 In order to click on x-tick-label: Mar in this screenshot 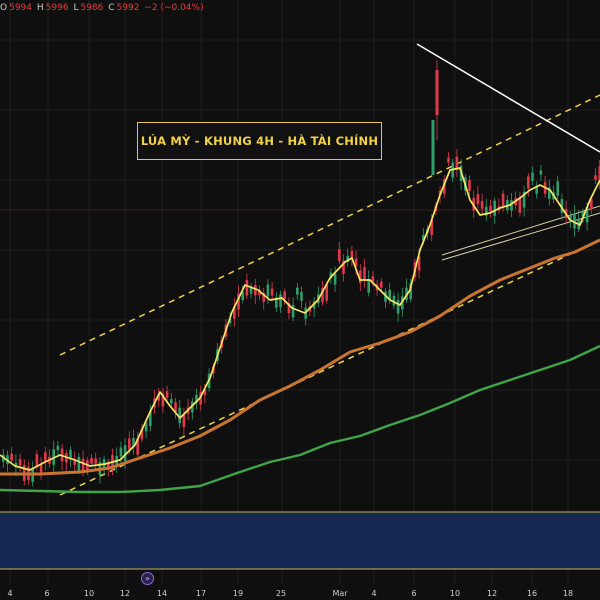, I will do `click(340, 593)`.